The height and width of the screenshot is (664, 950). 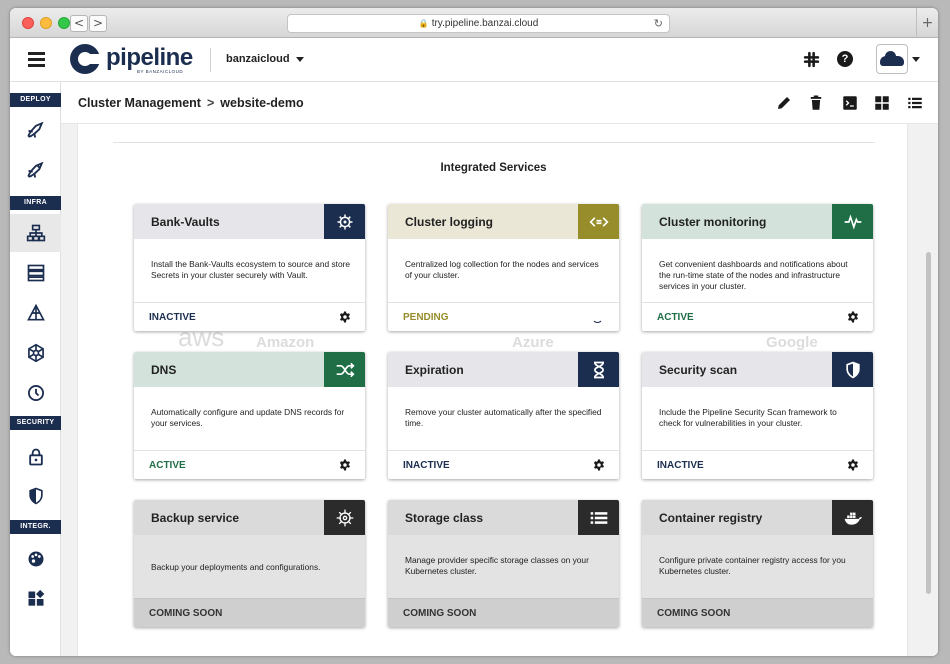 What do you see at coordinates (698, 370) in the screenshot?
I see `card-title: Security scan` at bounding box center [698, 370].